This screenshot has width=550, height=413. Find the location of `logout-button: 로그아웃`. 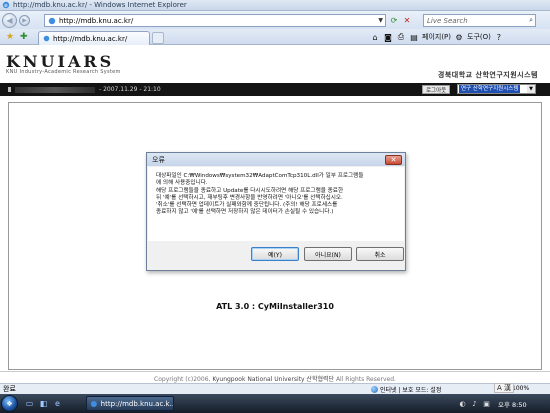

logout-button: 로그아웃 is located at coordinates (436, 89).